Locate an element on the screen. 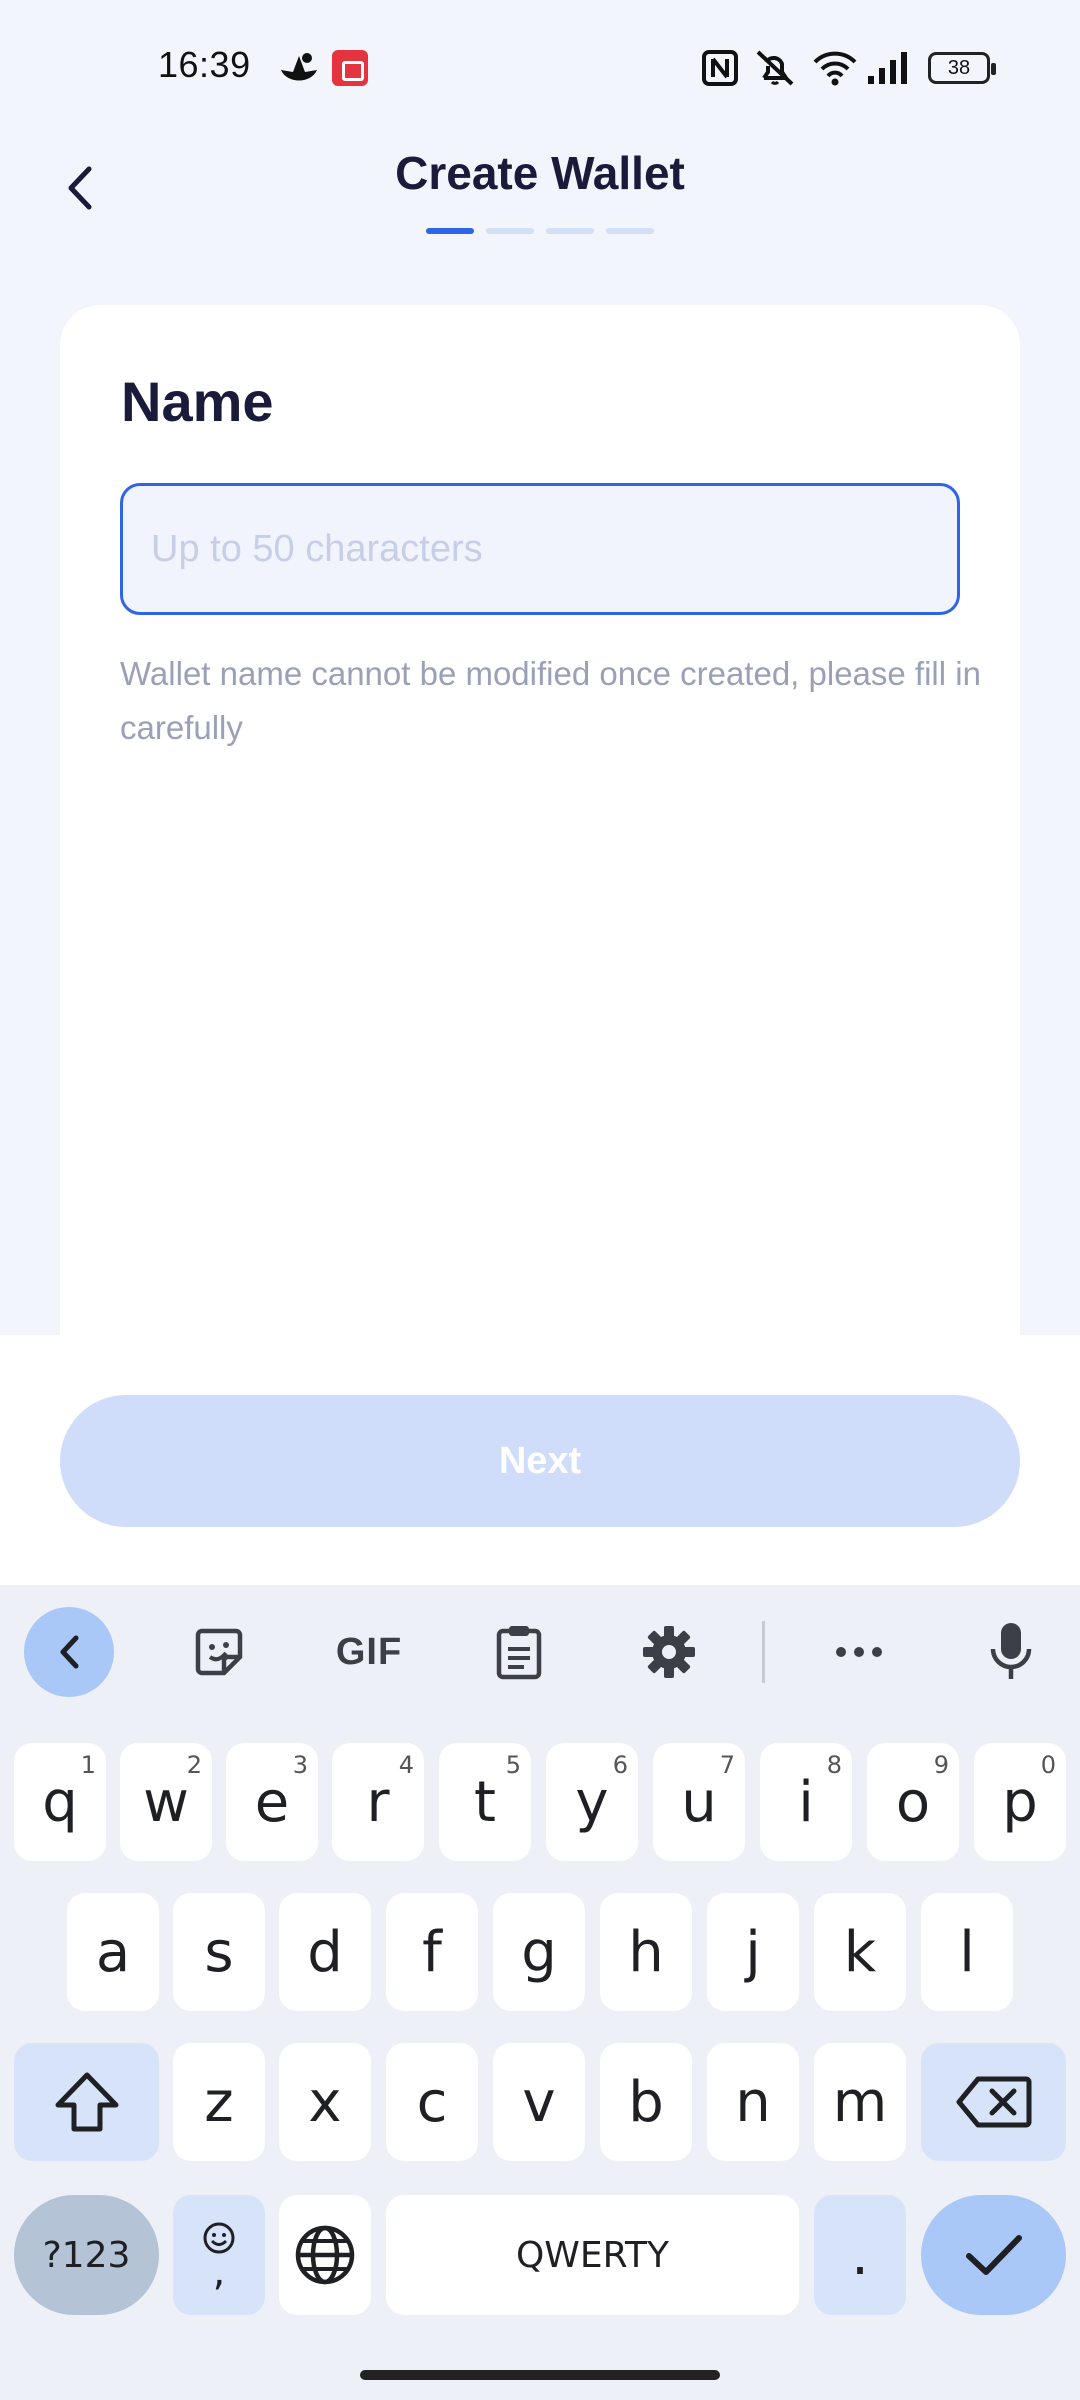  key-o: o9 is located at coordinates (913, 1802).